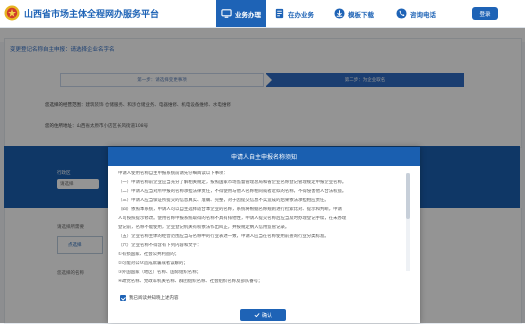 Image resolution: width=525 pixels, height=324 pixels. Describe the element at coordinates (361, 14) in the screenshot. I see `nav-label: 模板下载` at that location.